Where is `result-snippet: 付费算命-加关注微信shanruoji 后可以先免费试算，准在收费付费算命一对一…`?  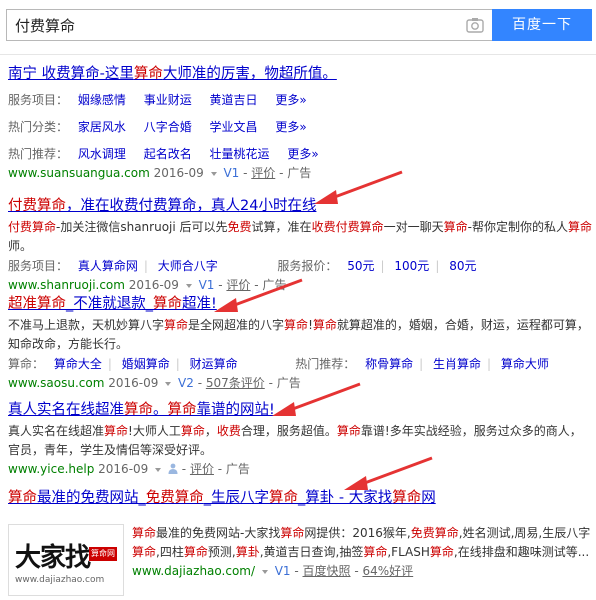 result-snippet: 付费算命-加关注微信shanruoji 后可以先免费试算，准在收费付费算命一对一… is located at coordinates (300, 236).